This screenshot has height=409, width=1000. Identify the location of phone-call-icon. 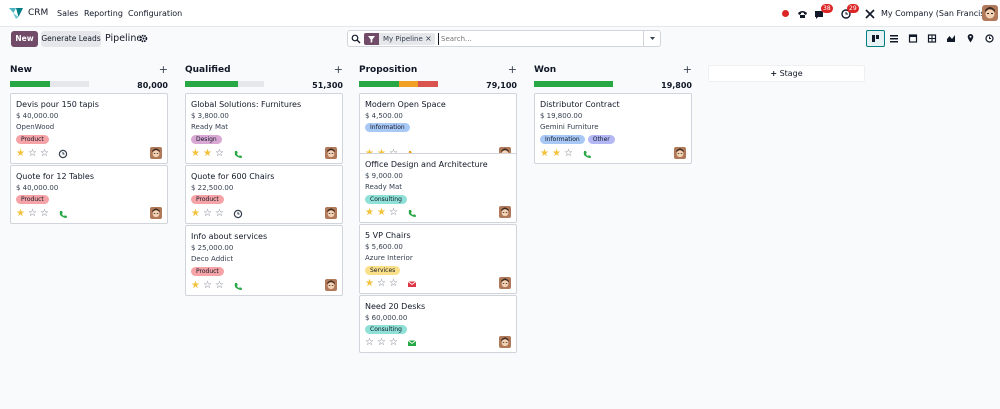
(802, 14).